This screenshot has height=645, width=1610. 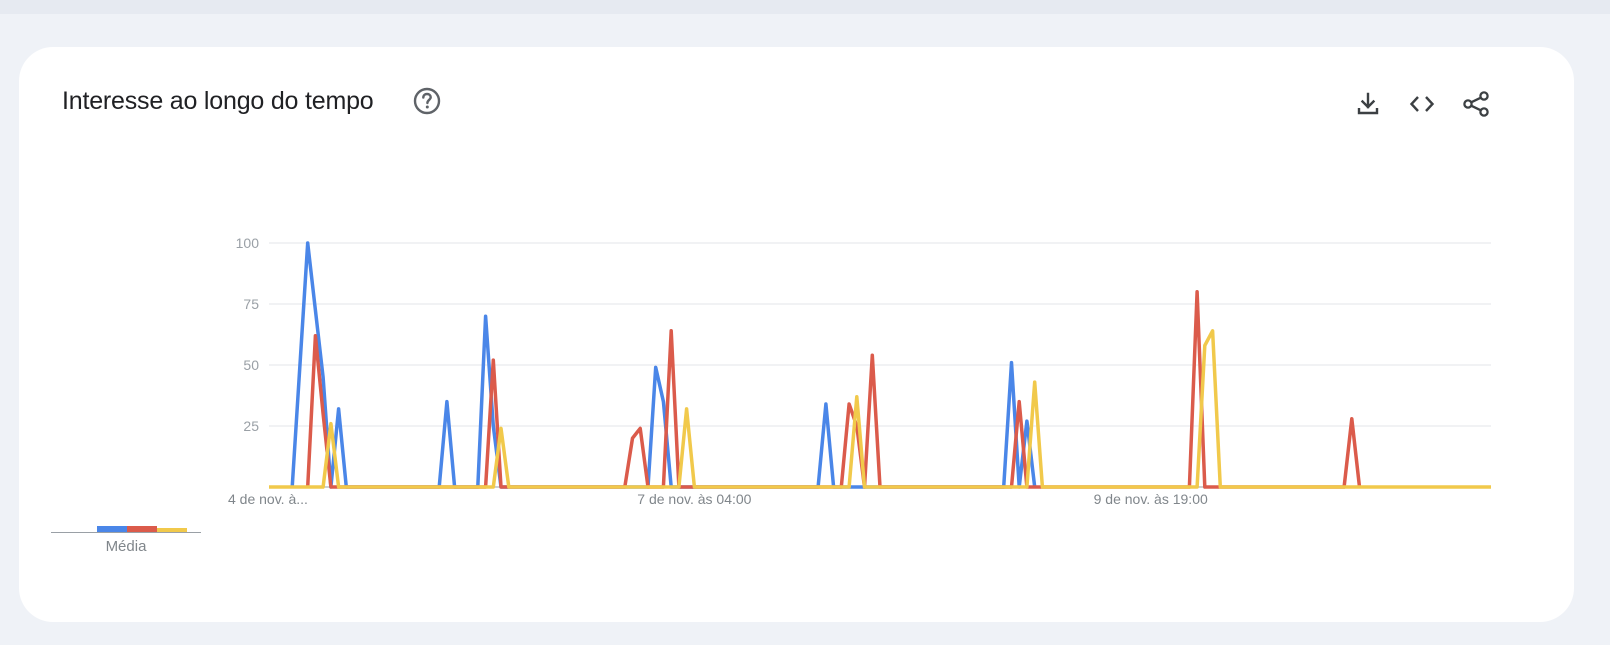 I want to click on top-strip, so click(x=805, y=7).